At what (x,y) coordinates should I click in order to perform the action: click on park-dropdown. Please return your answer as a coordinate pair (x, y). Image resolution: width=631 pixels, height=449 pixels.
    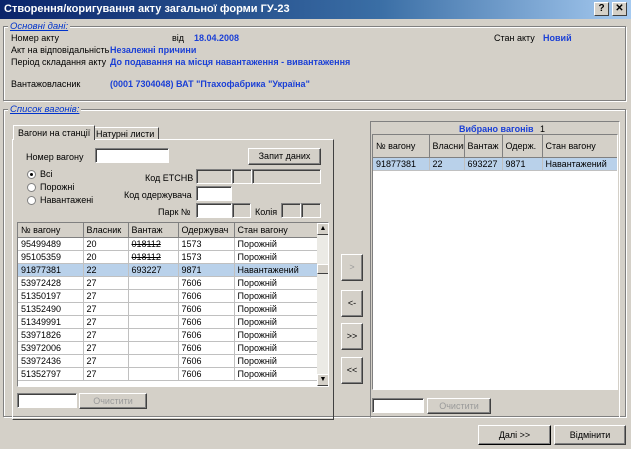
    Looking at the image, I should click on (241, 210).